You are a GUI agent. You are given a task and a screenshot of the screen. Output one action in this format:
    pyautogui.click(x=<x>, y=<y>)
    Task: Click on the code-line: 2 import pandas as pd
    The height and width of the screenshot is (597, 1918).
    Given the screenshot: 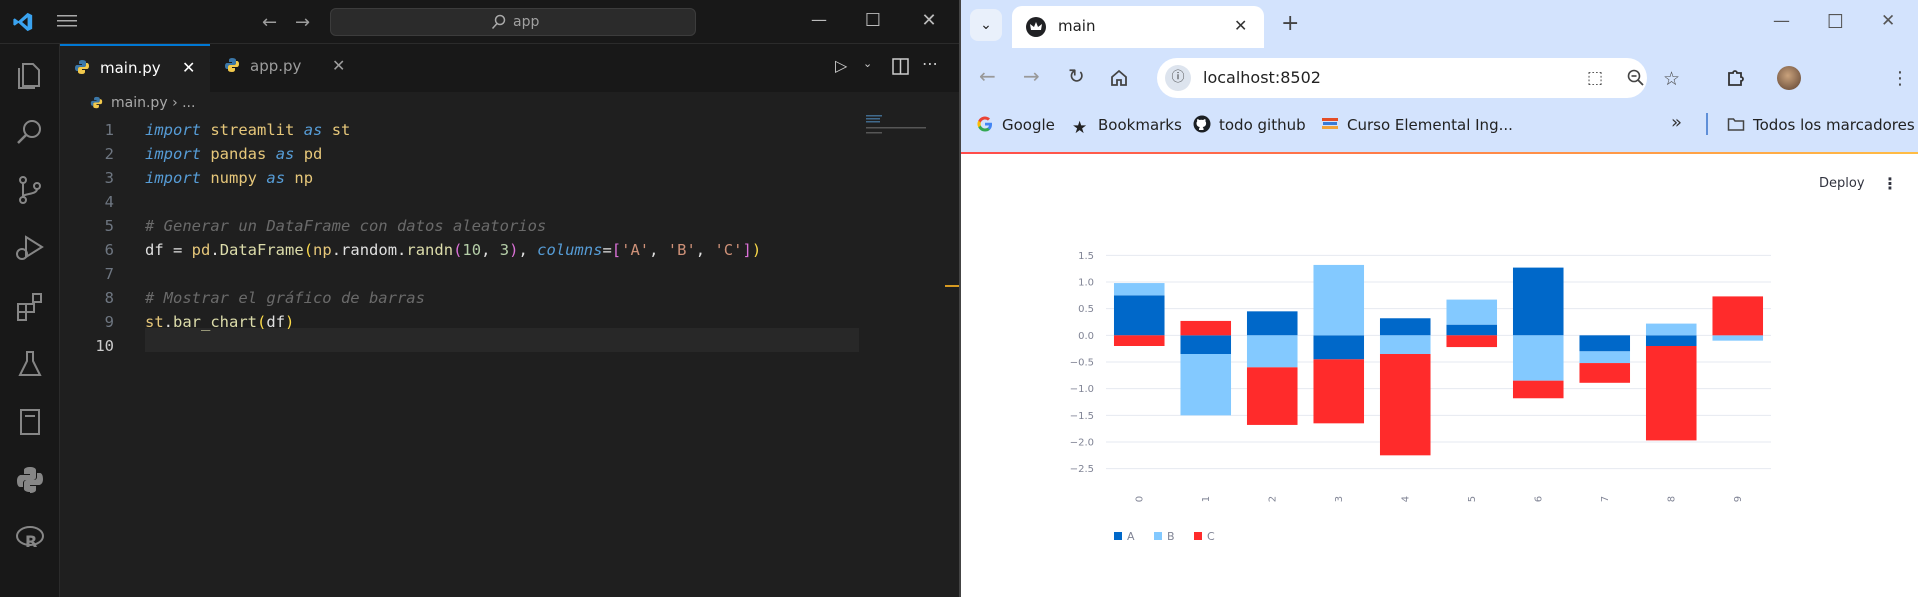 What is the action you would take?
    pyautogui.click(x=509, y=154)
    